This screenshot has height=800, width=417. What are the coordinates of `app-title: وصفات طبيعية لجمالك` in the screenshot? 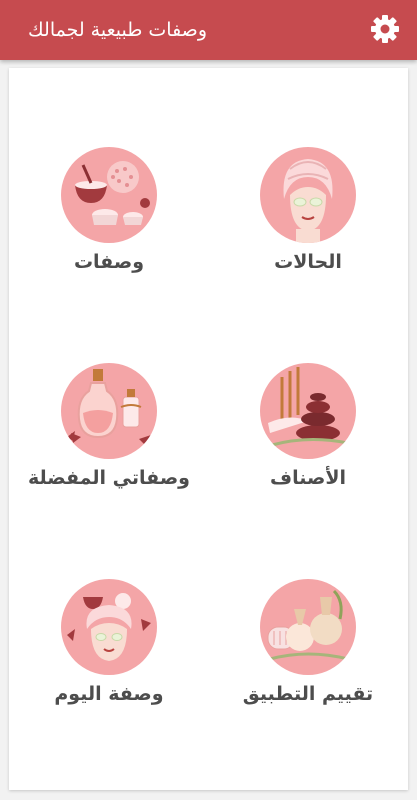 It's located at (117, 30).